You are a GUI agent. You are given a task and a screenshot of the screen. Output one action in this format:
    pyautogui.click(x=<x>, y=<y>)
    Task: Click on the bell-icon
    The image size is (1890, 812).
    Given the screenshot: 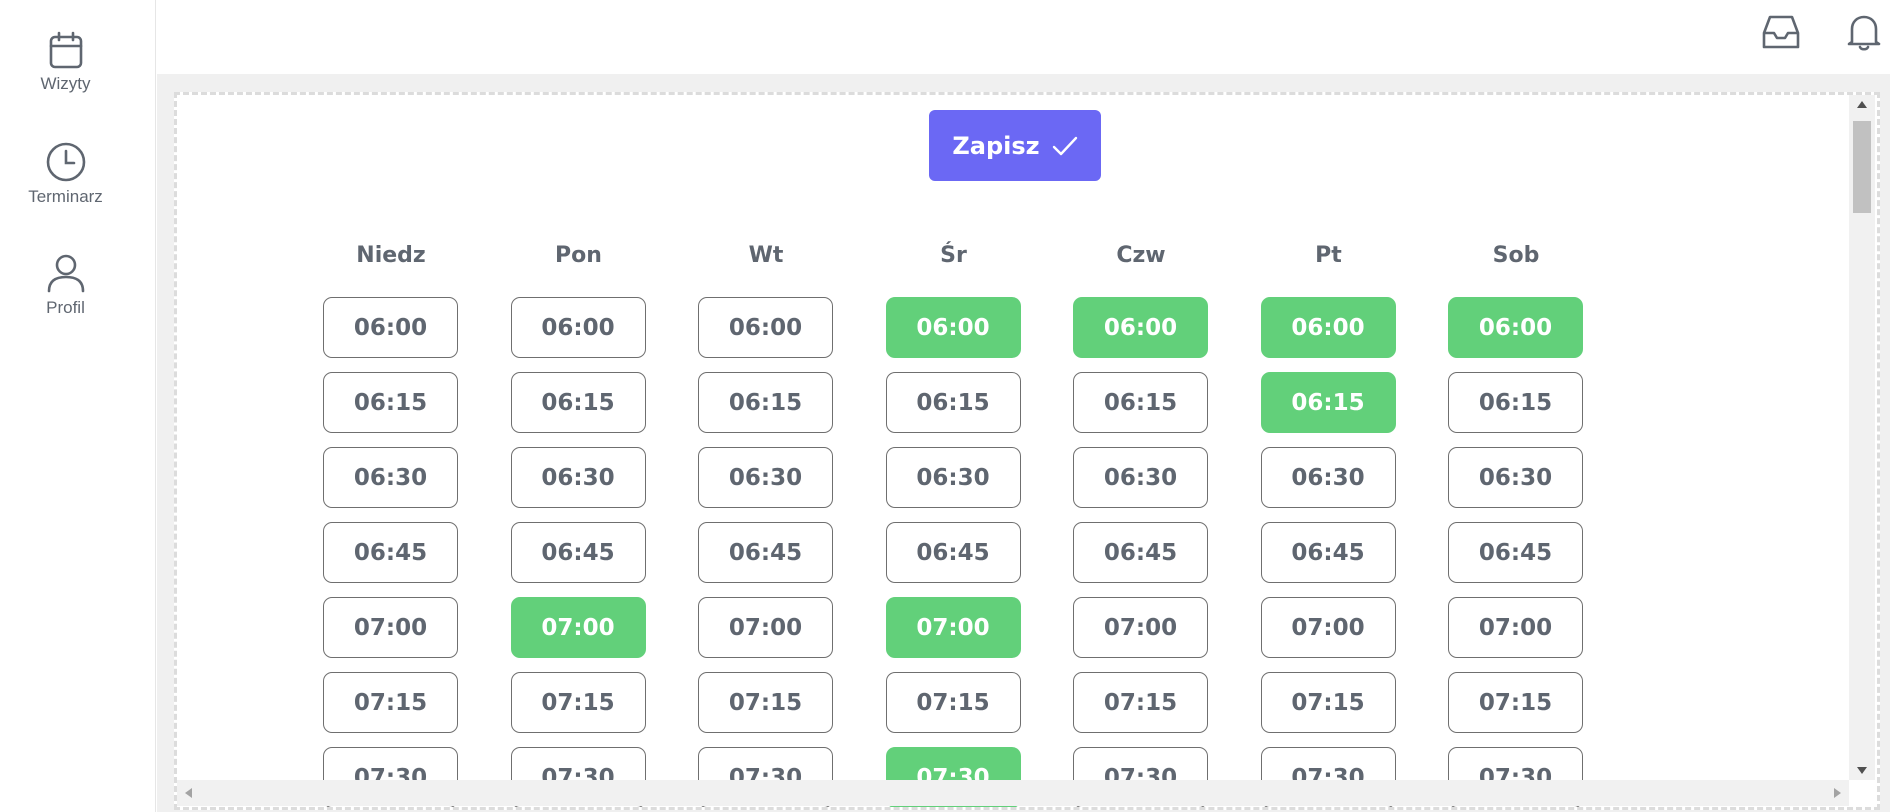 What is the action you would take?
    pyautogui.click(x=1864, y=33)
    